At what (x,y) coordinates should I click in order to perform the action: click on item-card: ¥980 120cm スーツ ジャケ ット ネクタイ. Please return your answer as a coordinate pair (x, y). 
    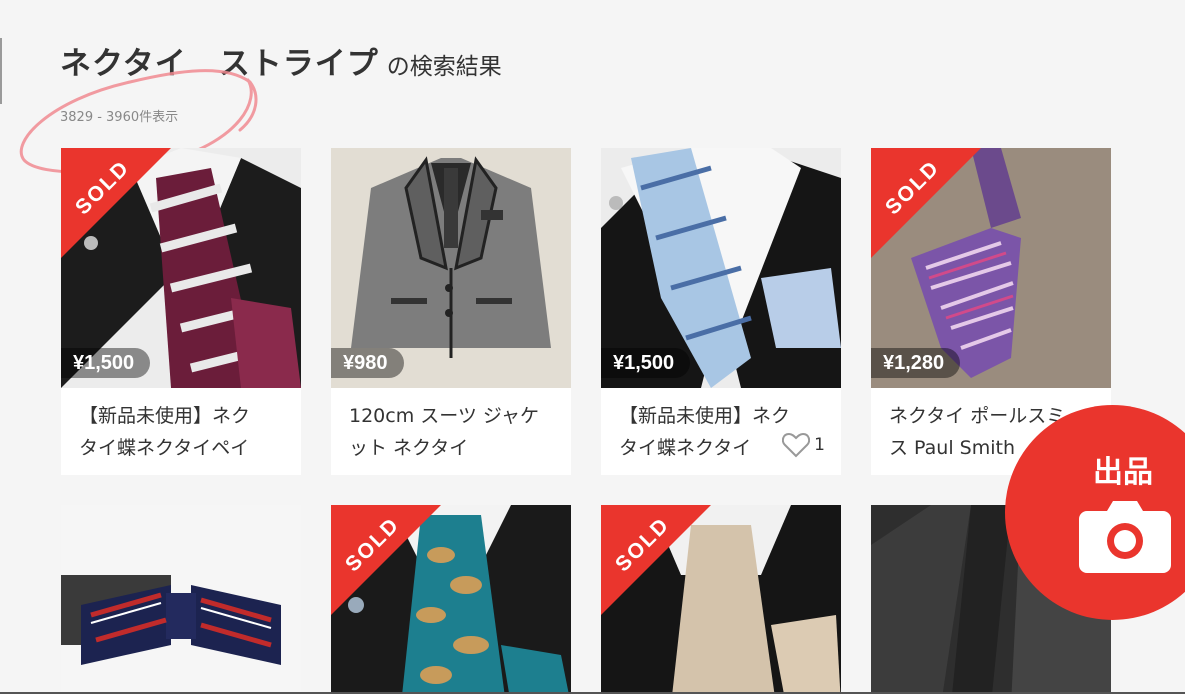
    Looking at the image, I should click on (451, 311).